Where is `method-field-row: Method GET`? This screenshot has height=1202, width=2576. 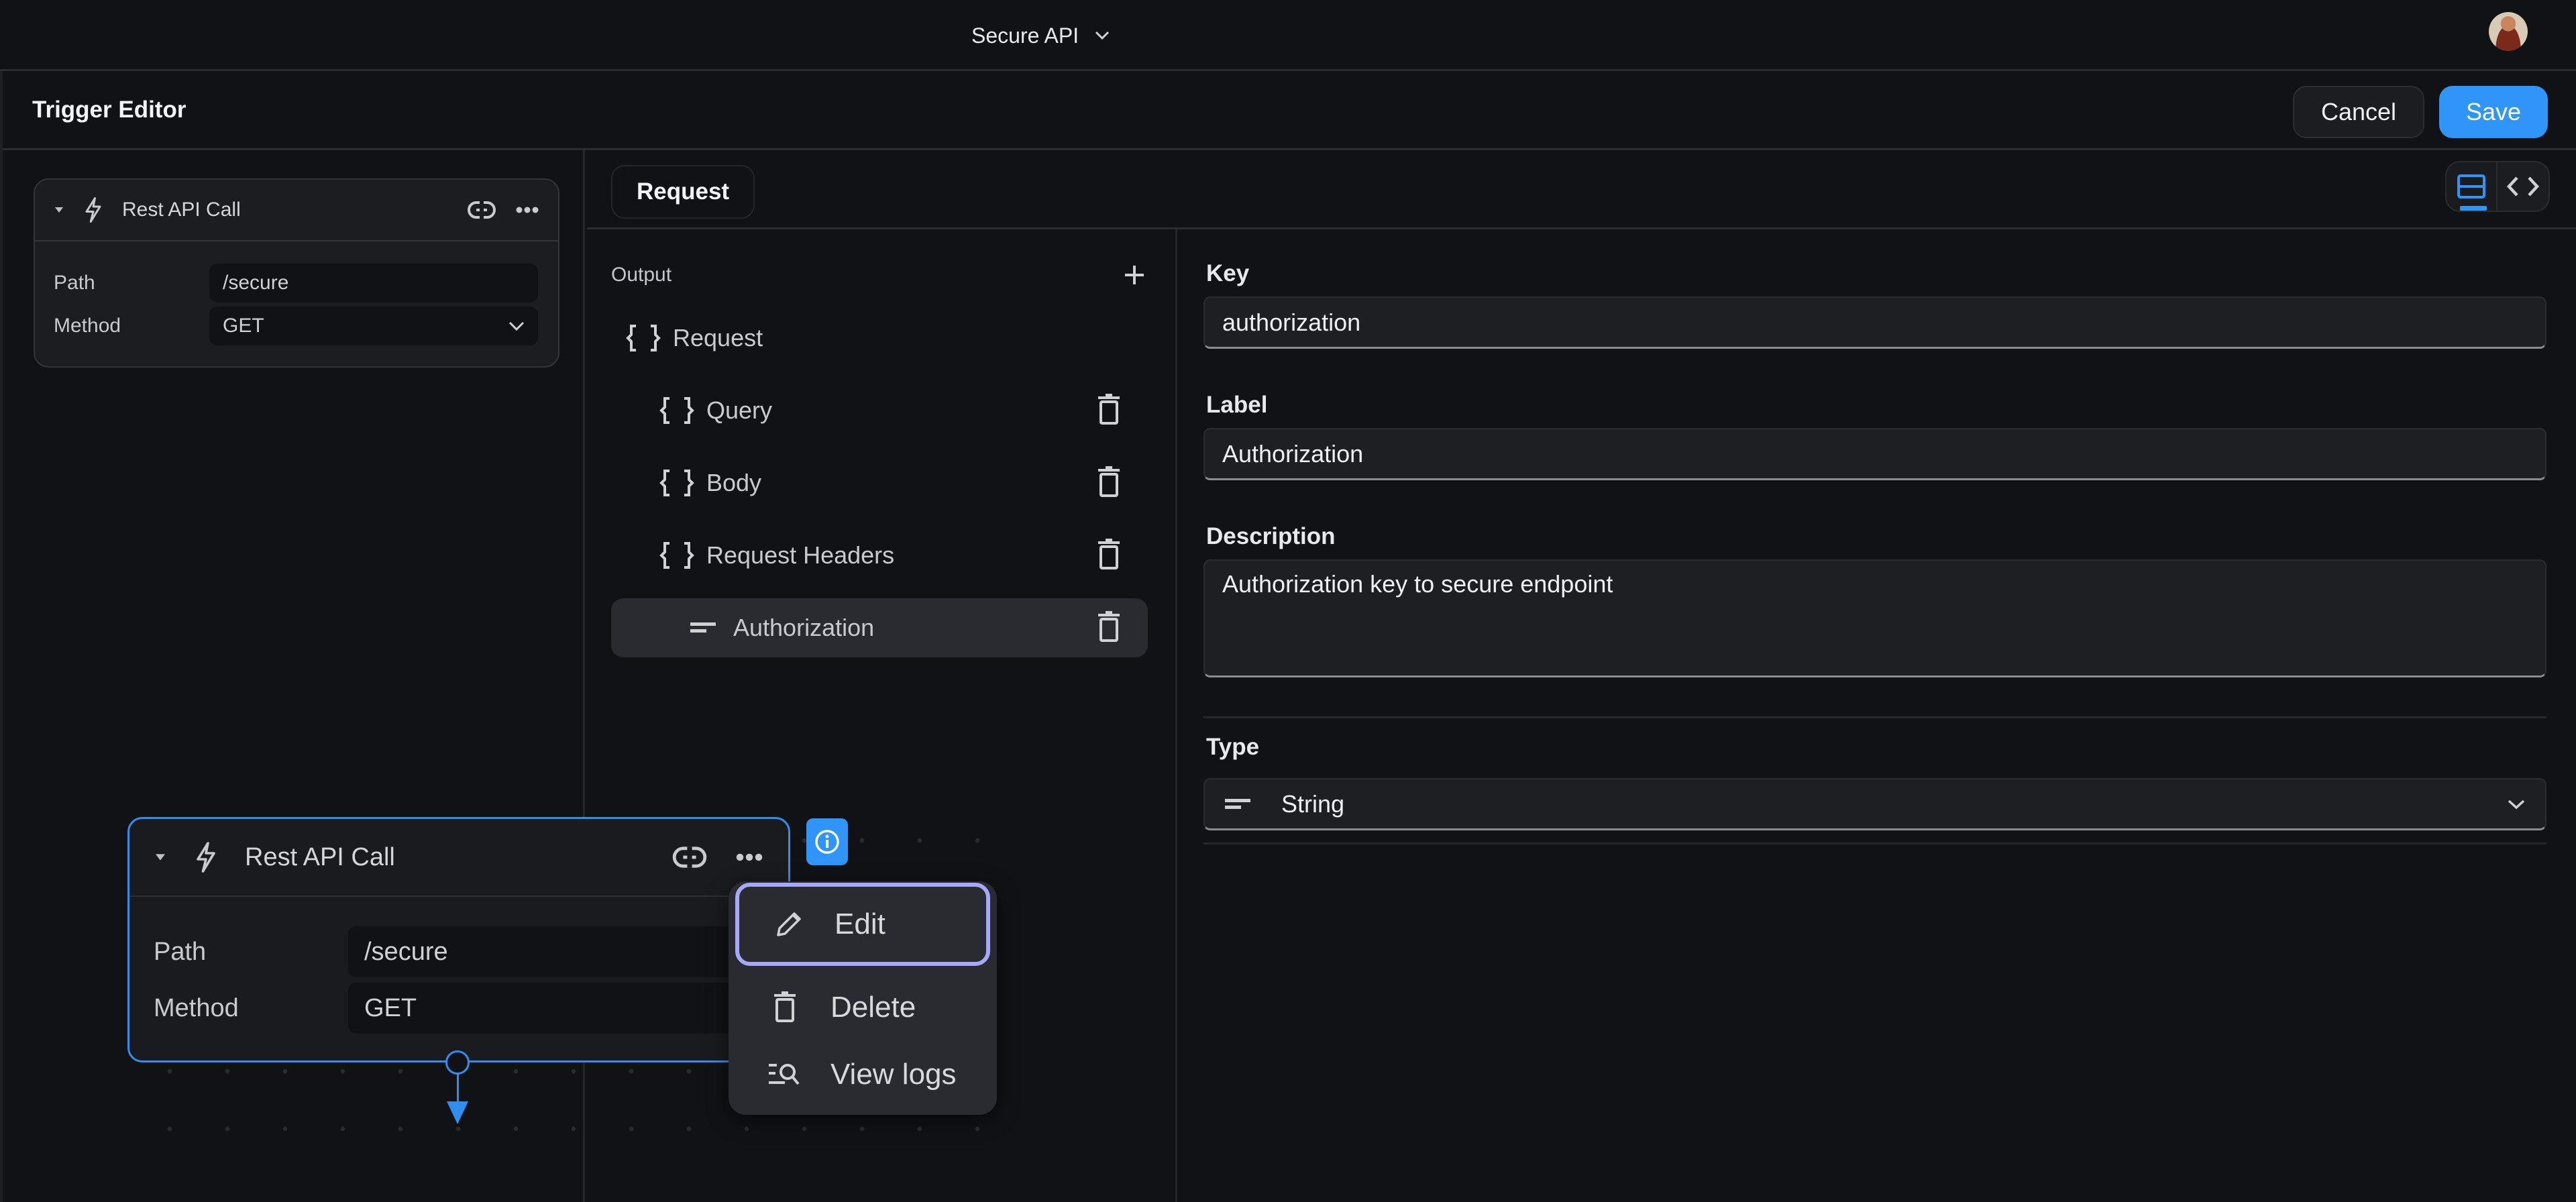
method-field-row: Method GET is located at coordinates (296, 326).